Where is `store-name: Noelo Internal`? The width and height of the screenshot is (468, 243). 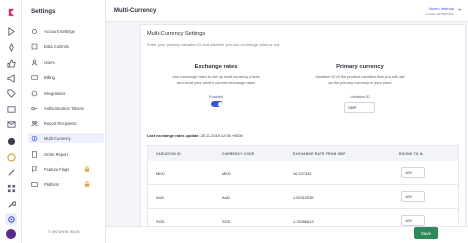 store-name: Noelo Internal is located at coordinates (441, 8).